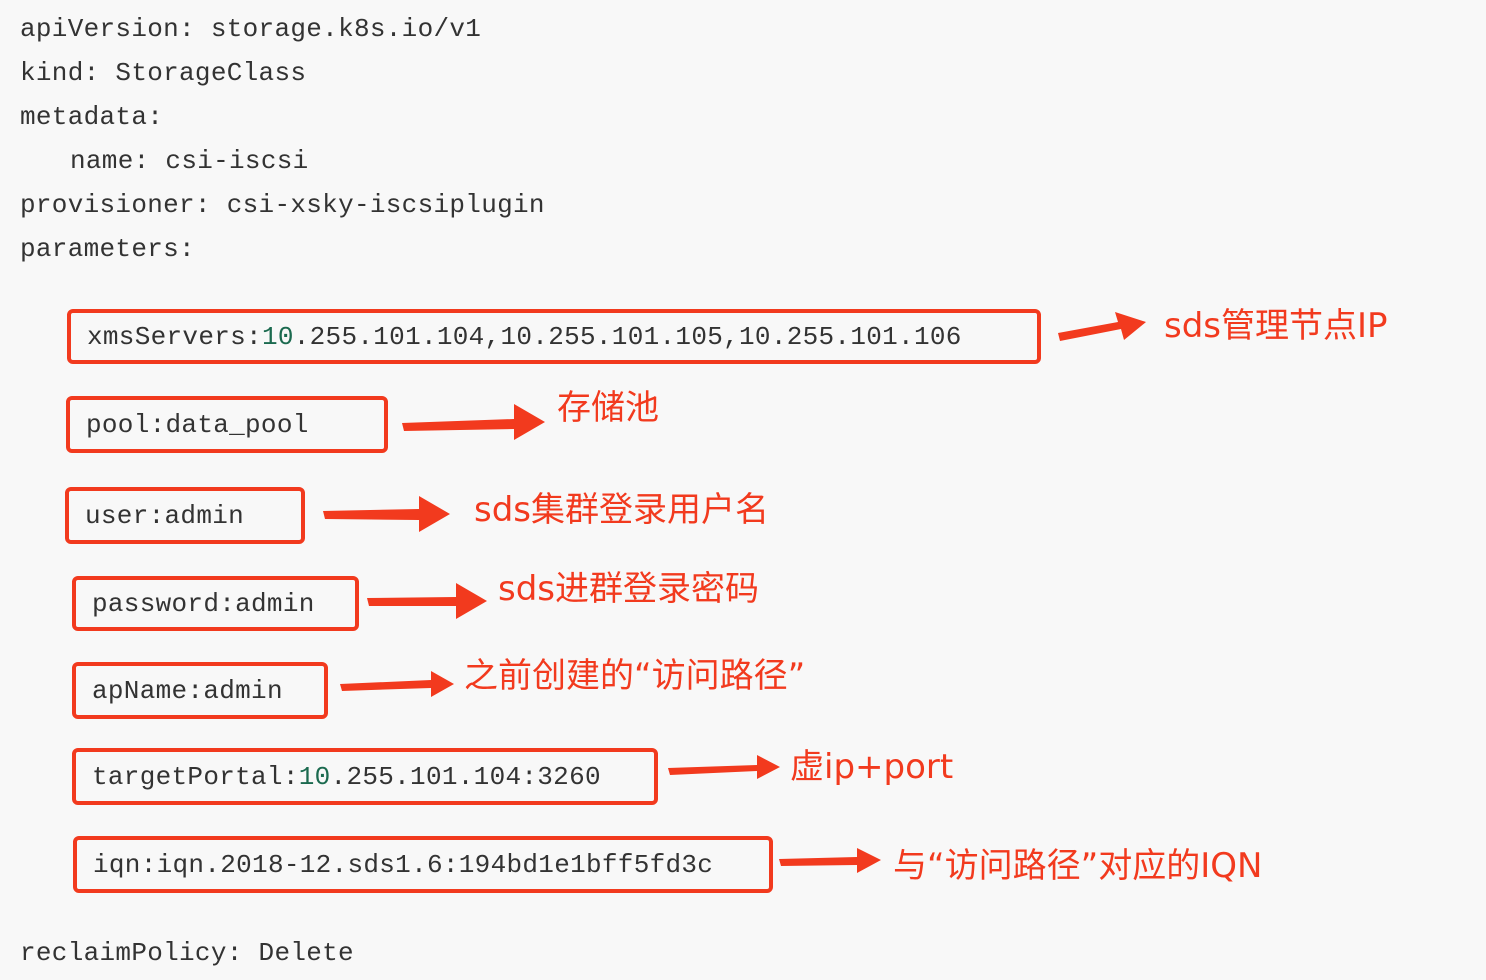 The width and height of the screenshot is (1486, 980). What do you see at coordinates (1078, 866) in the screenshot?
I see `annotation-iqn: 与“访问路径”对应的IQN` at bounding box center [1078, 866].